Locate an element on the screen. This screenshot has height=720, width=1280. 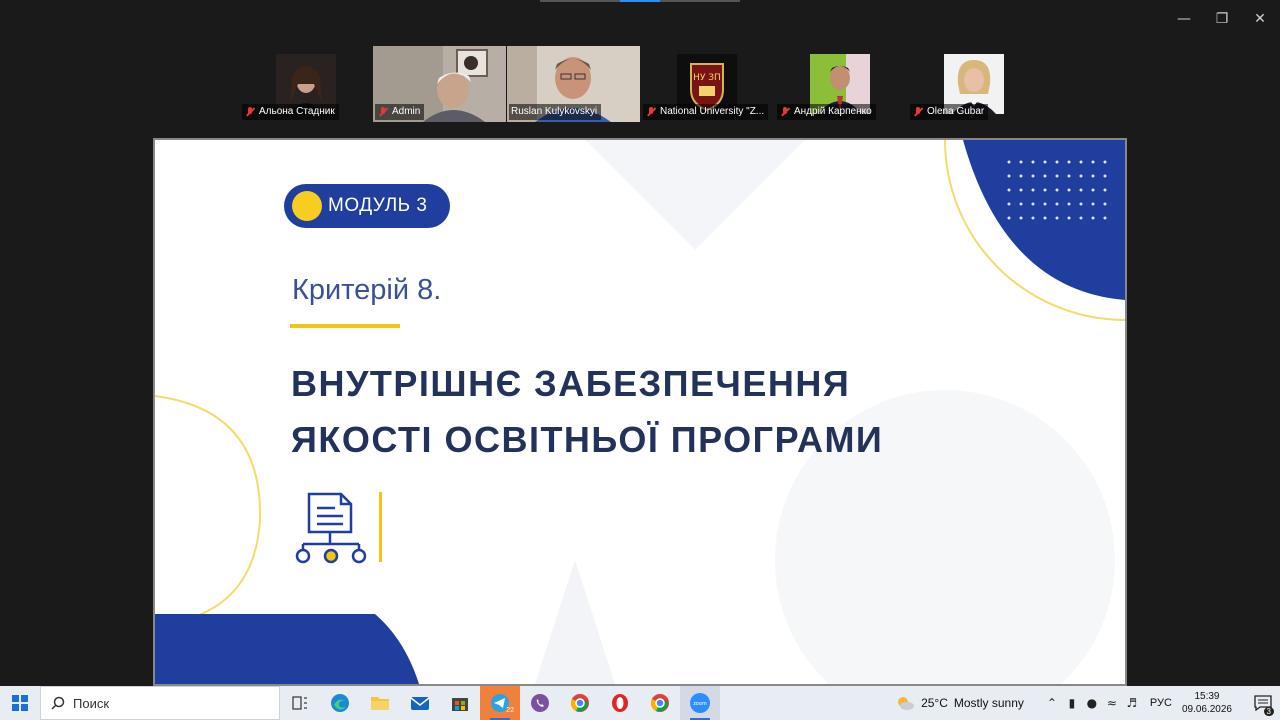
taskbar-opera is located at coordinates (620, 703).